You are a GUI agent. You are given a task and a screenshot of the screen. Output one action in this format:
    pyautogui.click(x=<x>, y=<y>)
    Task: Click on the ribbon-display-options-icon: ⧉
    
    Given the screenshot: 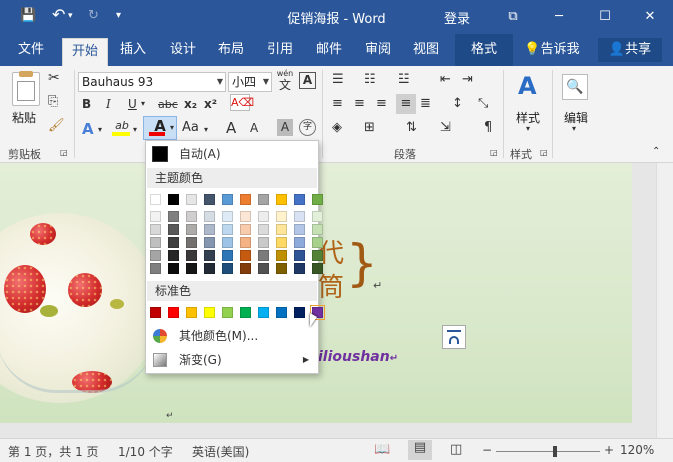 What is the action you would take?
    pyautogui.click(x=513, y=17)
    